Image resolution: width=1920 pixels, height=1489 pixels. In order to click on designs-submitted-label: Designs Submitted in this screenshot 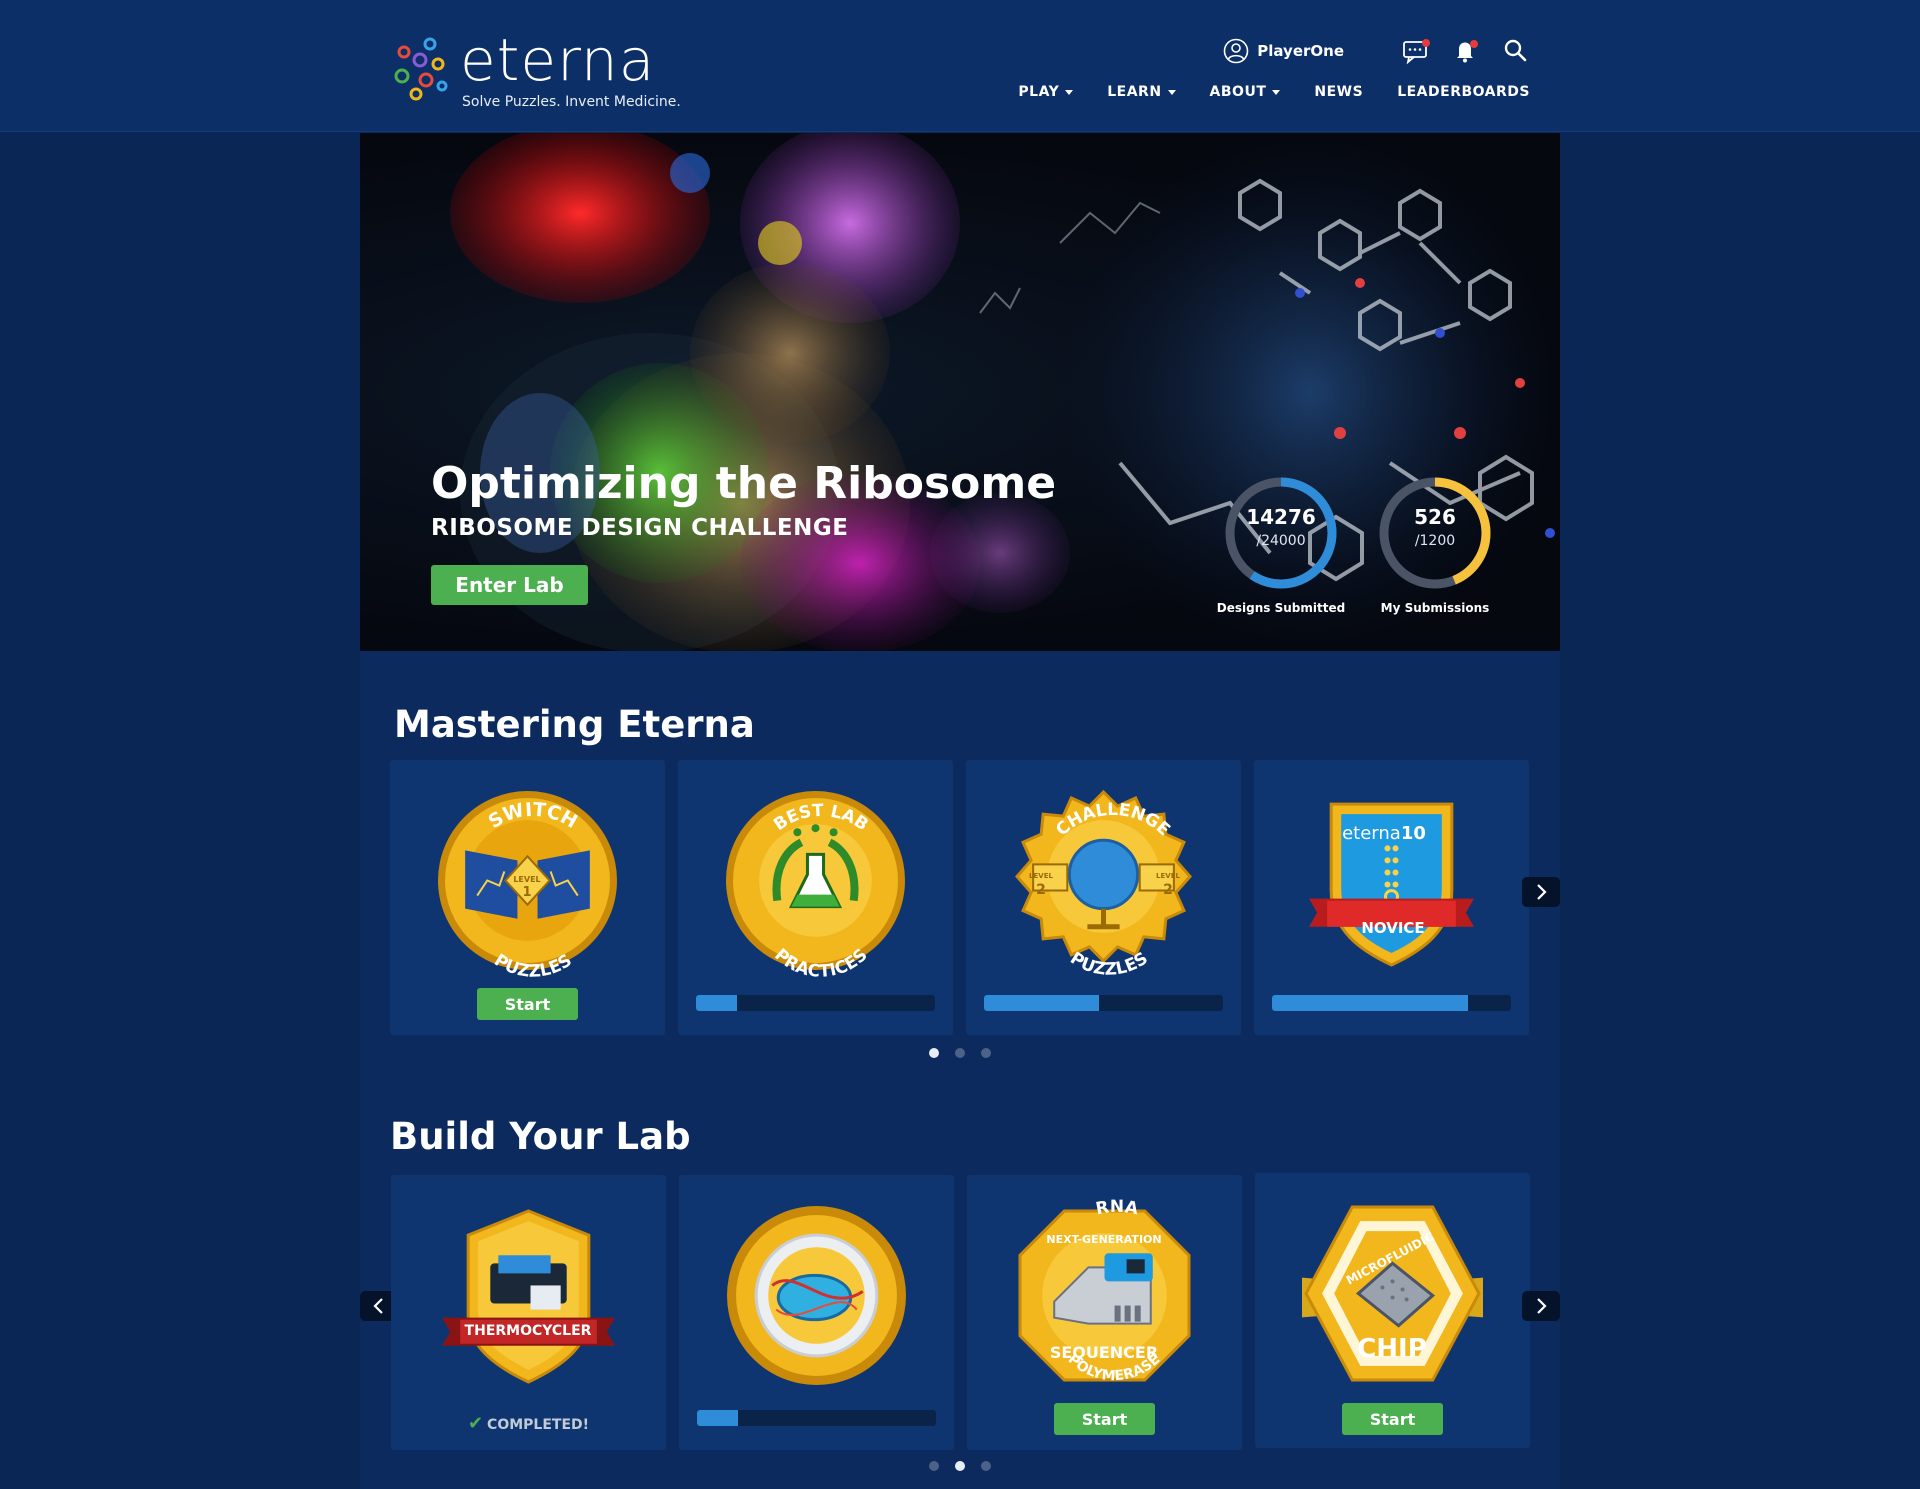, I will do `click(1281, 608)`.